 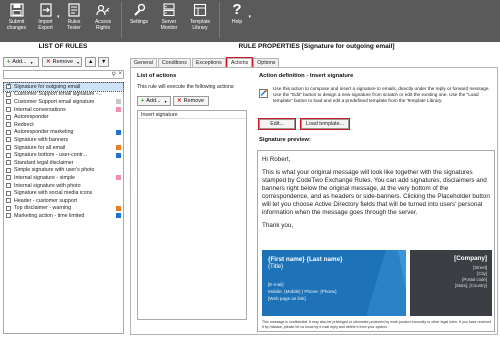 What do you see at coordinates (120, 74) in the screenshot?
I see `clear-search-icon: ×` at bounding box center [120, 74].